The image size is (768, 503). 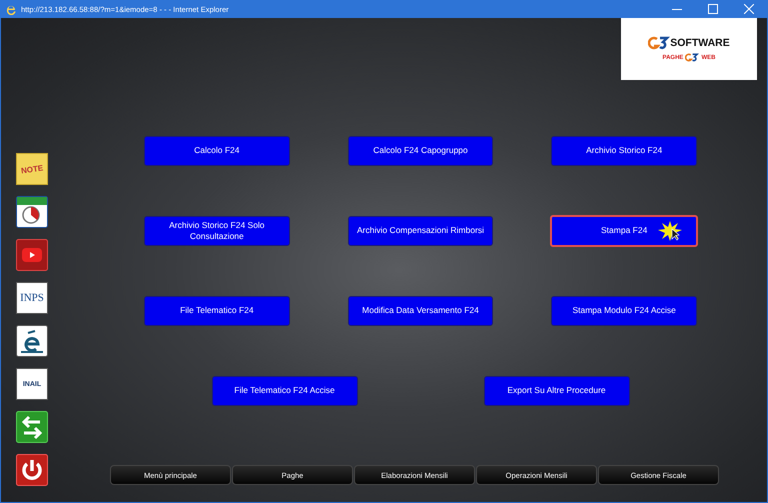 What do you see at coordinates (557, 391) in the screenshot?
I see `menu-button: Export Su Altre Procedure` at bounding box center [557, 391].